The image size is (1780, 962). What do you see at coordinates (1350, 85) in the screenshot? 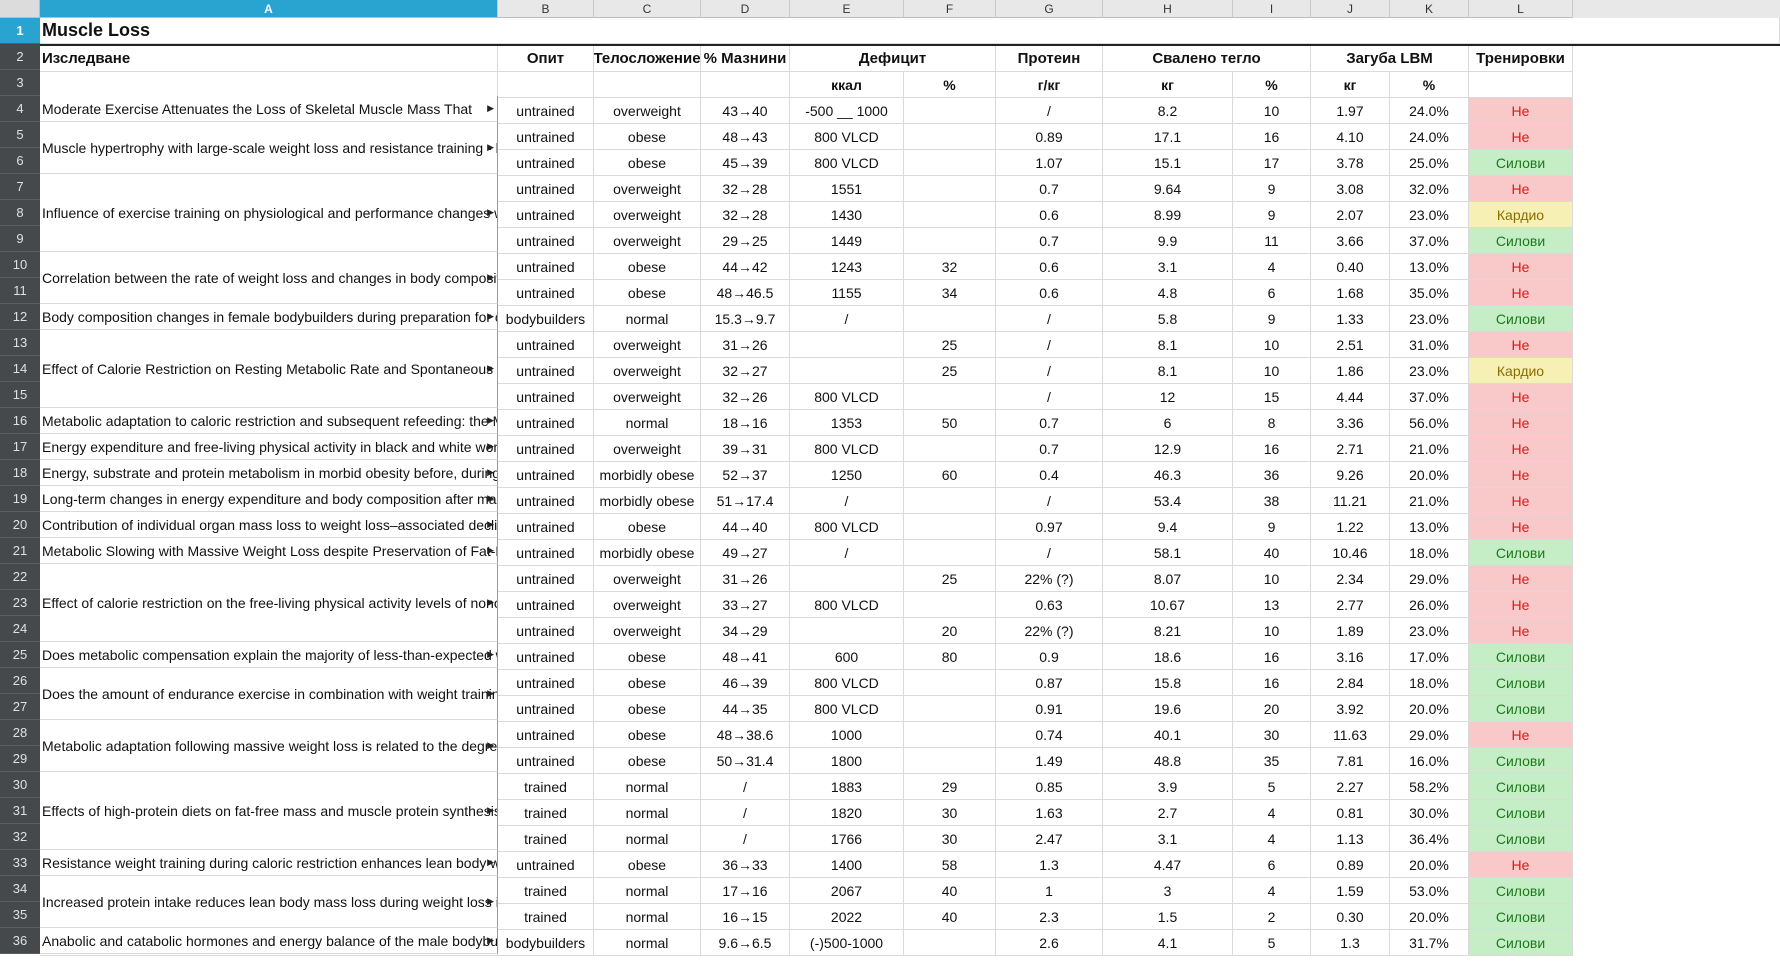
I see `unit-lbm-kg: кг` at bounding box center [1350, 85].